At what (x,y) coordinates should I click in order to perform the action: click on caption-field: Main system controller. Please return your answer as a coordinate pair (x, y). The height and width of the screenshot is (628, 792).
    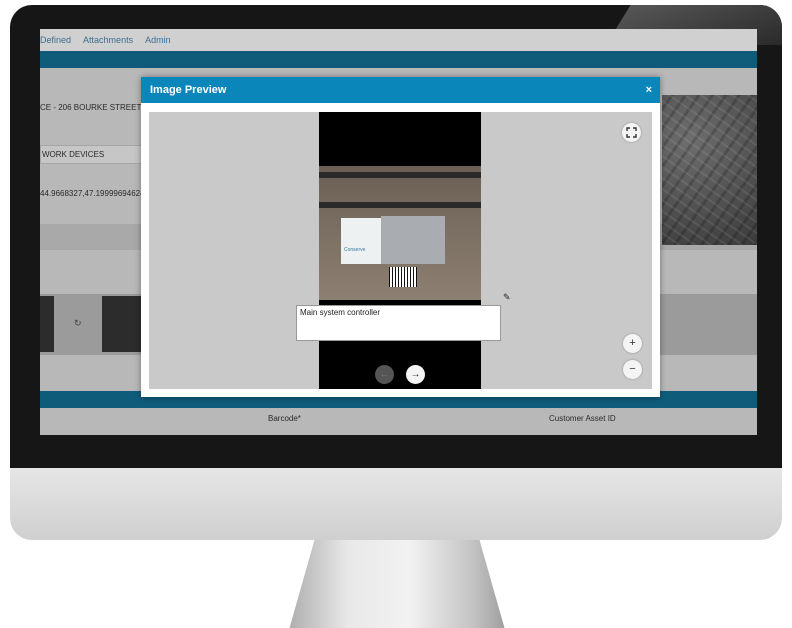
    Looking at the image, I should click on (398, 323).